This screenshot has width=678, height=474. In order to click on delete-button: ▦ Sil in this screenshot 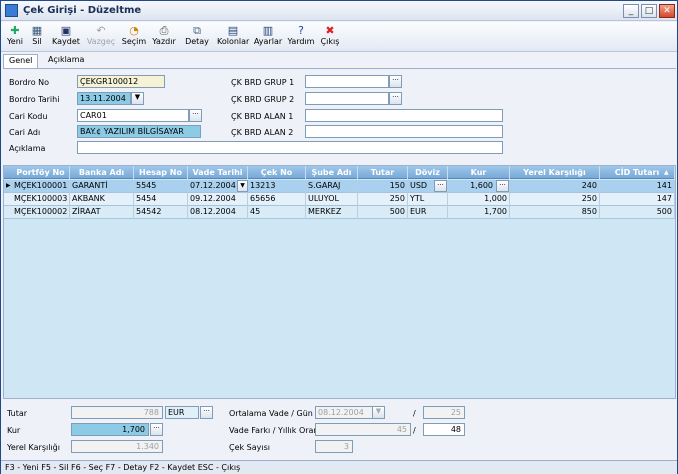, I will do `click(37, 37)`.